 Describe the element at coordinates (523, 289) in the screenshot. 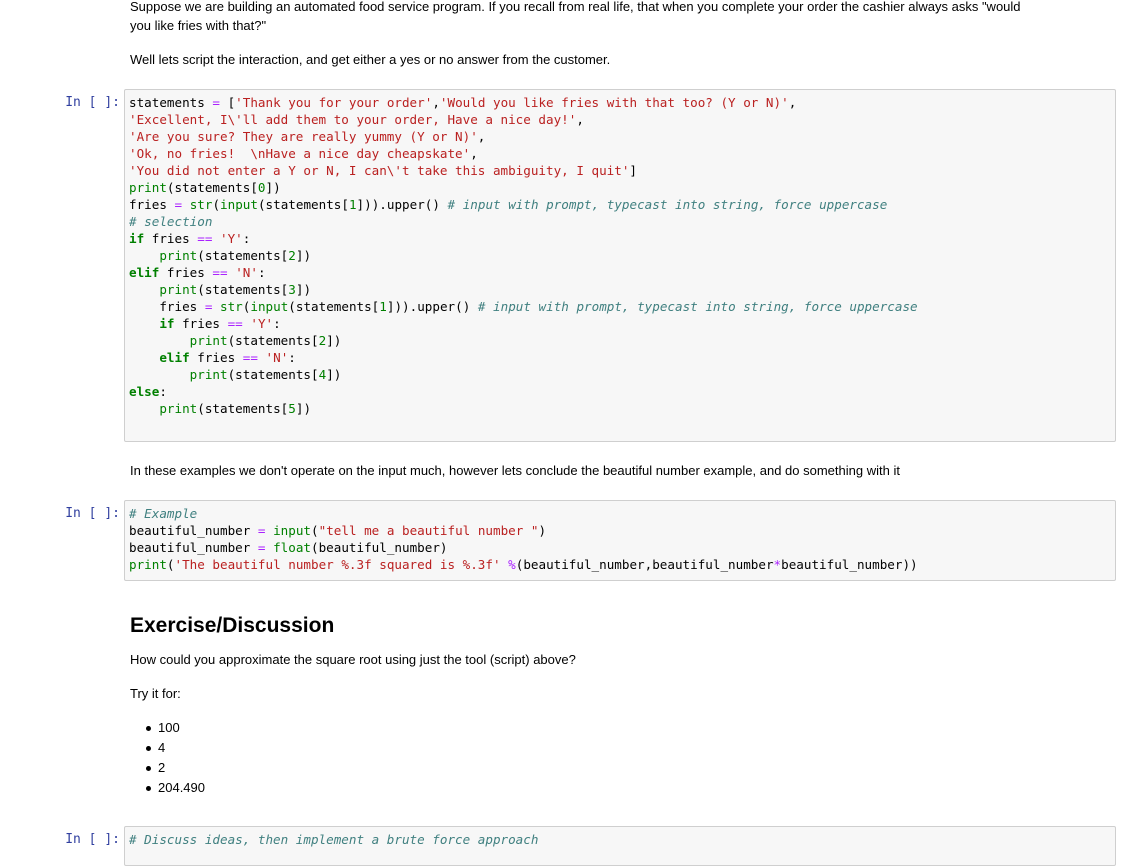

I see `code-line: print(statements[3])` at that location.